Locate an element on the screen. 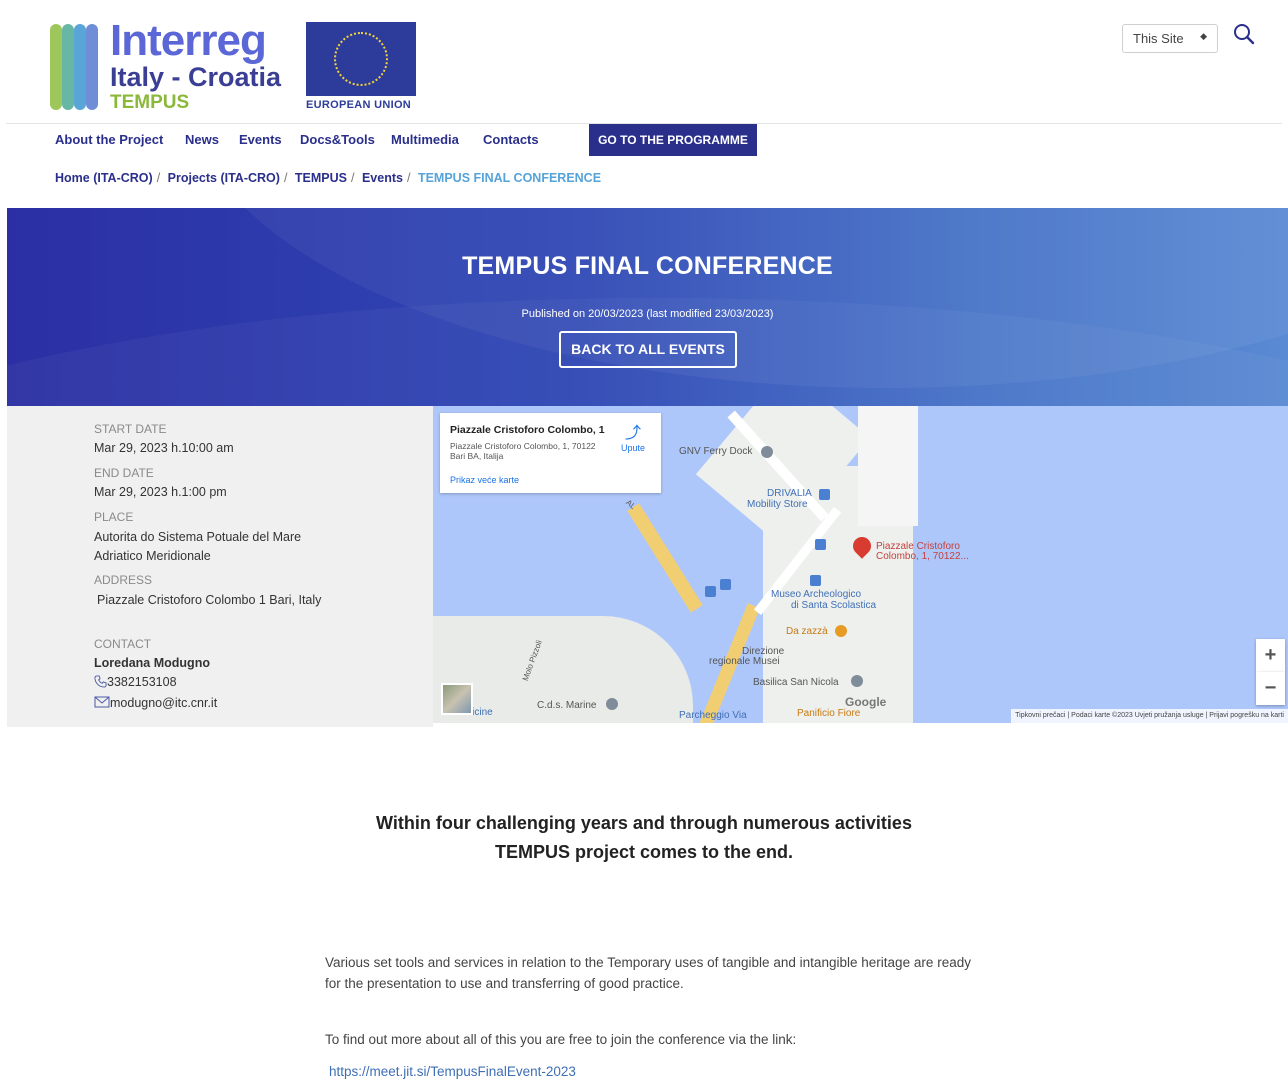  map-label-museo: Museo Archeologico is located at coordinates (816, 594).